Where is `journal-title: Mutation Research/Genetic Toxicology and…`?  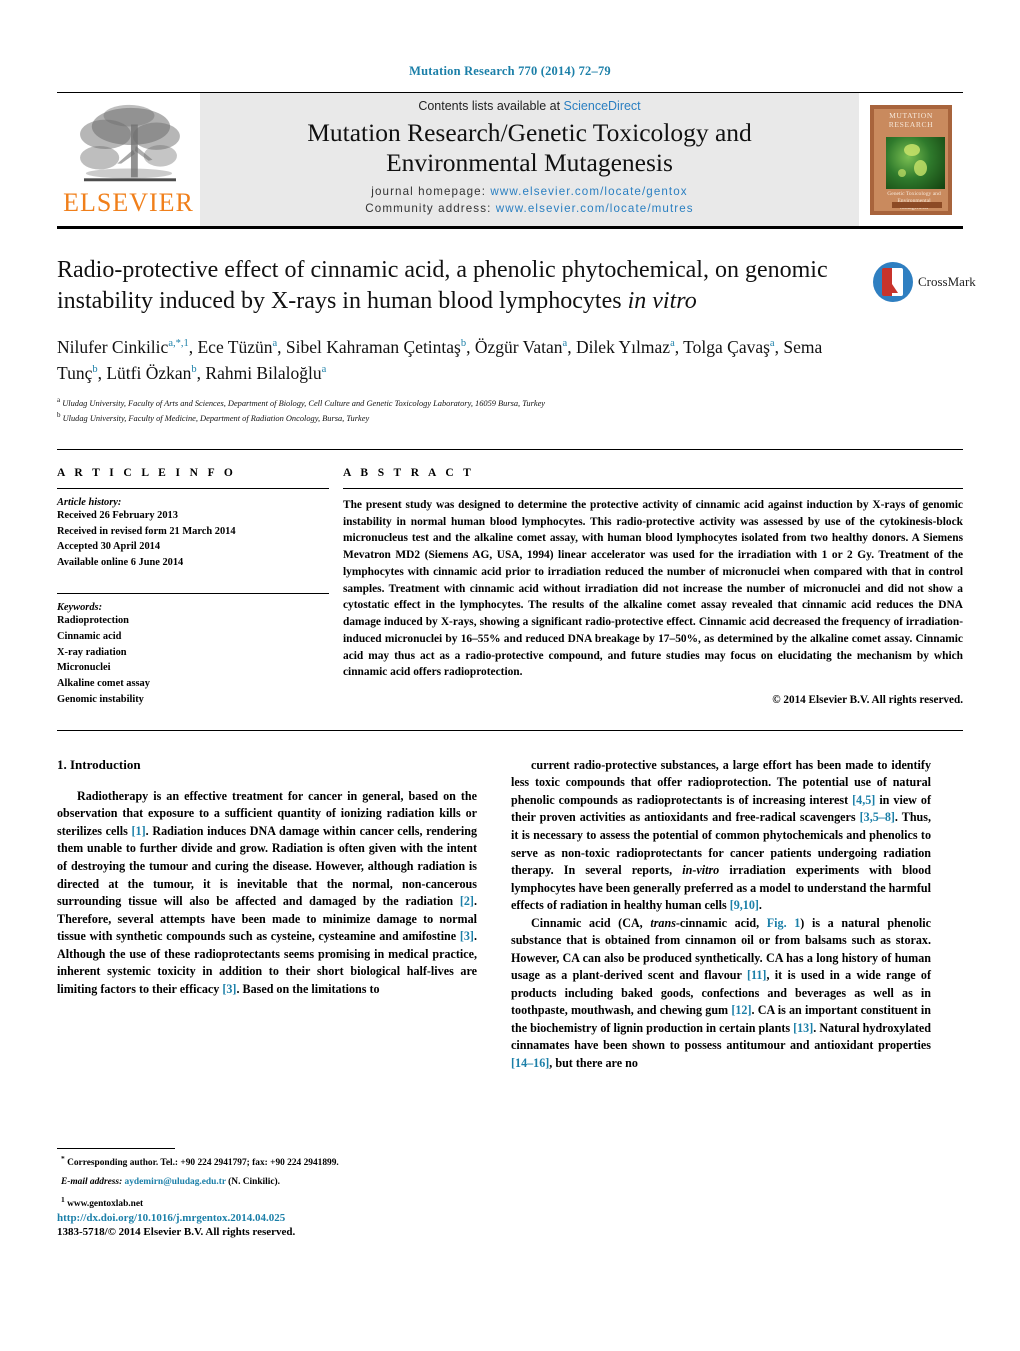
journal-title: Mutation Research/Genetic Toxicology and… is located at coordinates (529, 147).